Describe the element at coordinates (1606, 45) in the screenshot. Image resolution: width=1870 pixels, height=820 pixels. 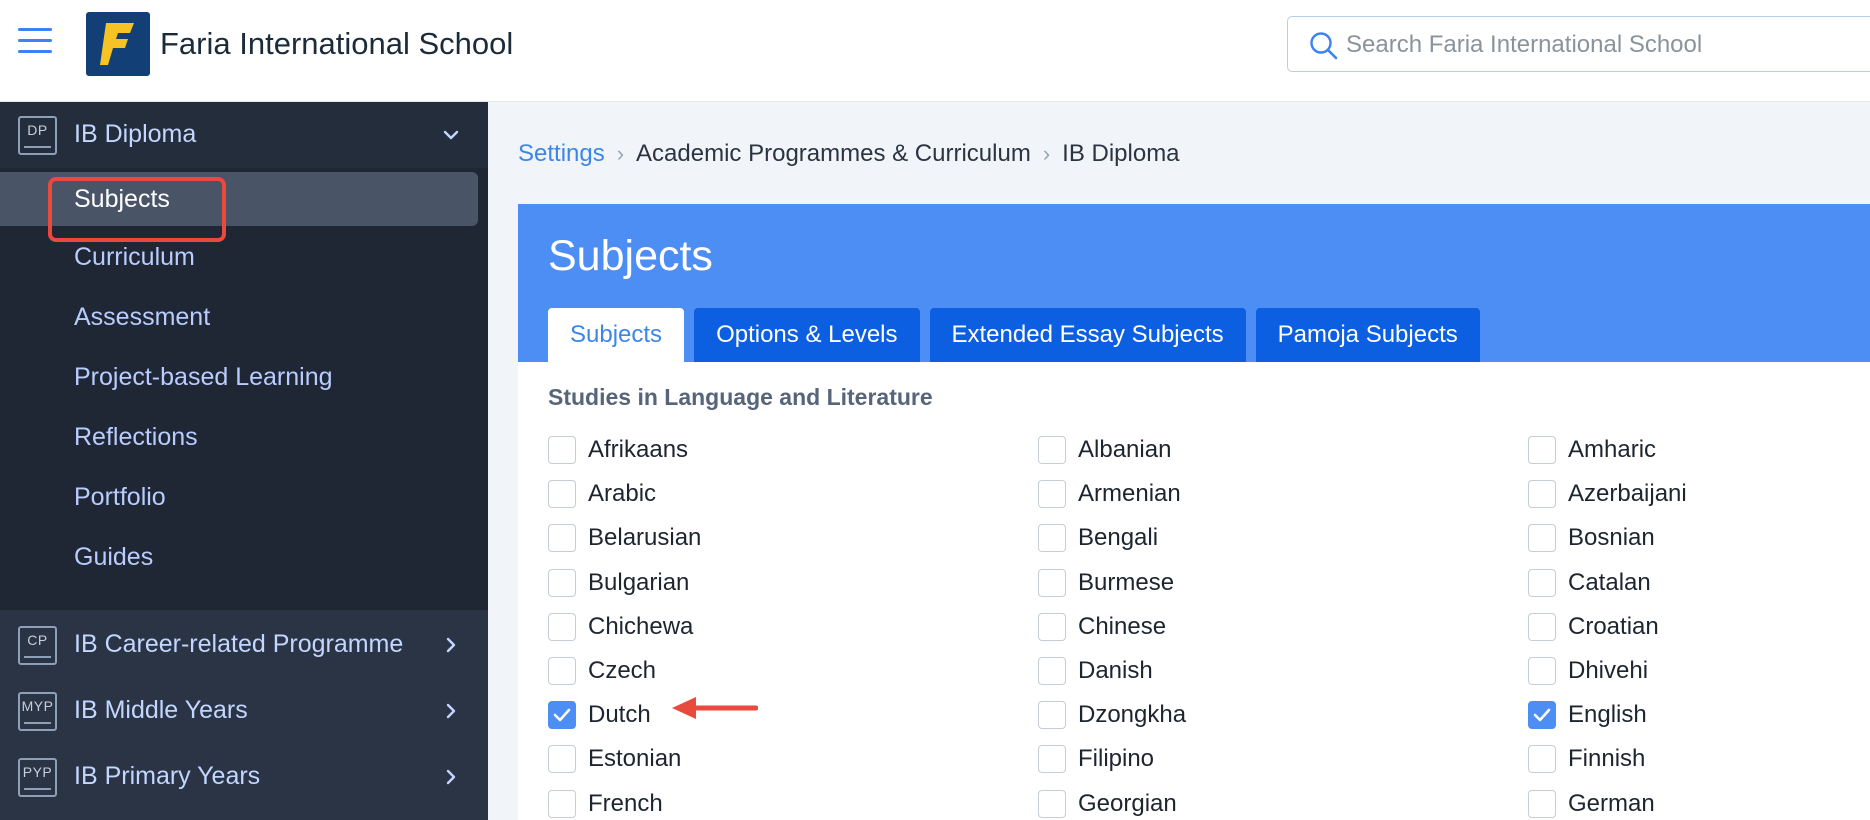
I see `search-input` at that location.